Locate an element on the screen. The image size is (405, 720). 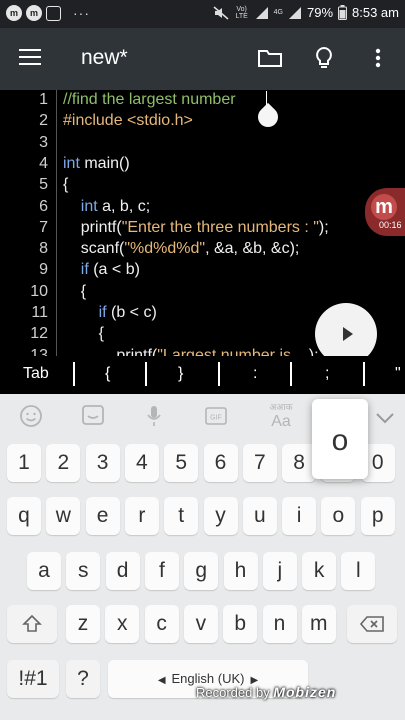
code-line: if (b < c) is located at coordinates (110, 313).